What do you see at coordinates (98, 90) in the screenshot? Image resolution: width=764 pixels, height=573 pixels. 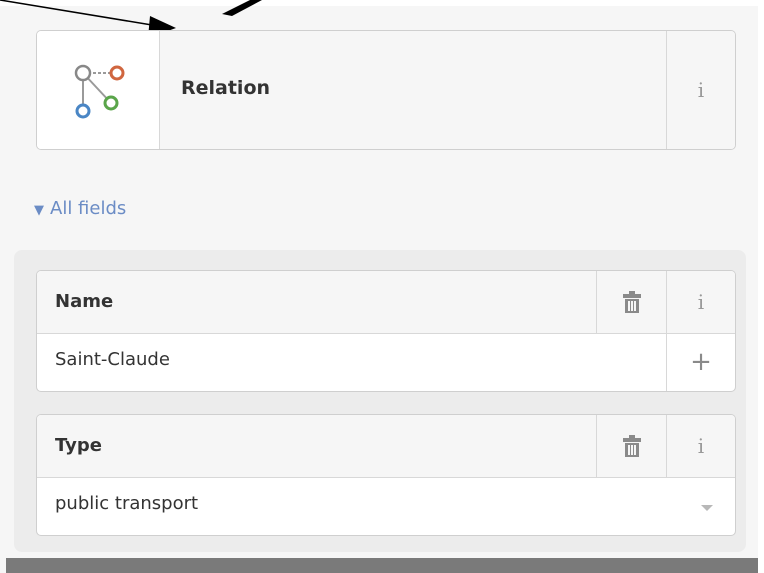 I see `relation-icon` at bounding box center [98, 90].